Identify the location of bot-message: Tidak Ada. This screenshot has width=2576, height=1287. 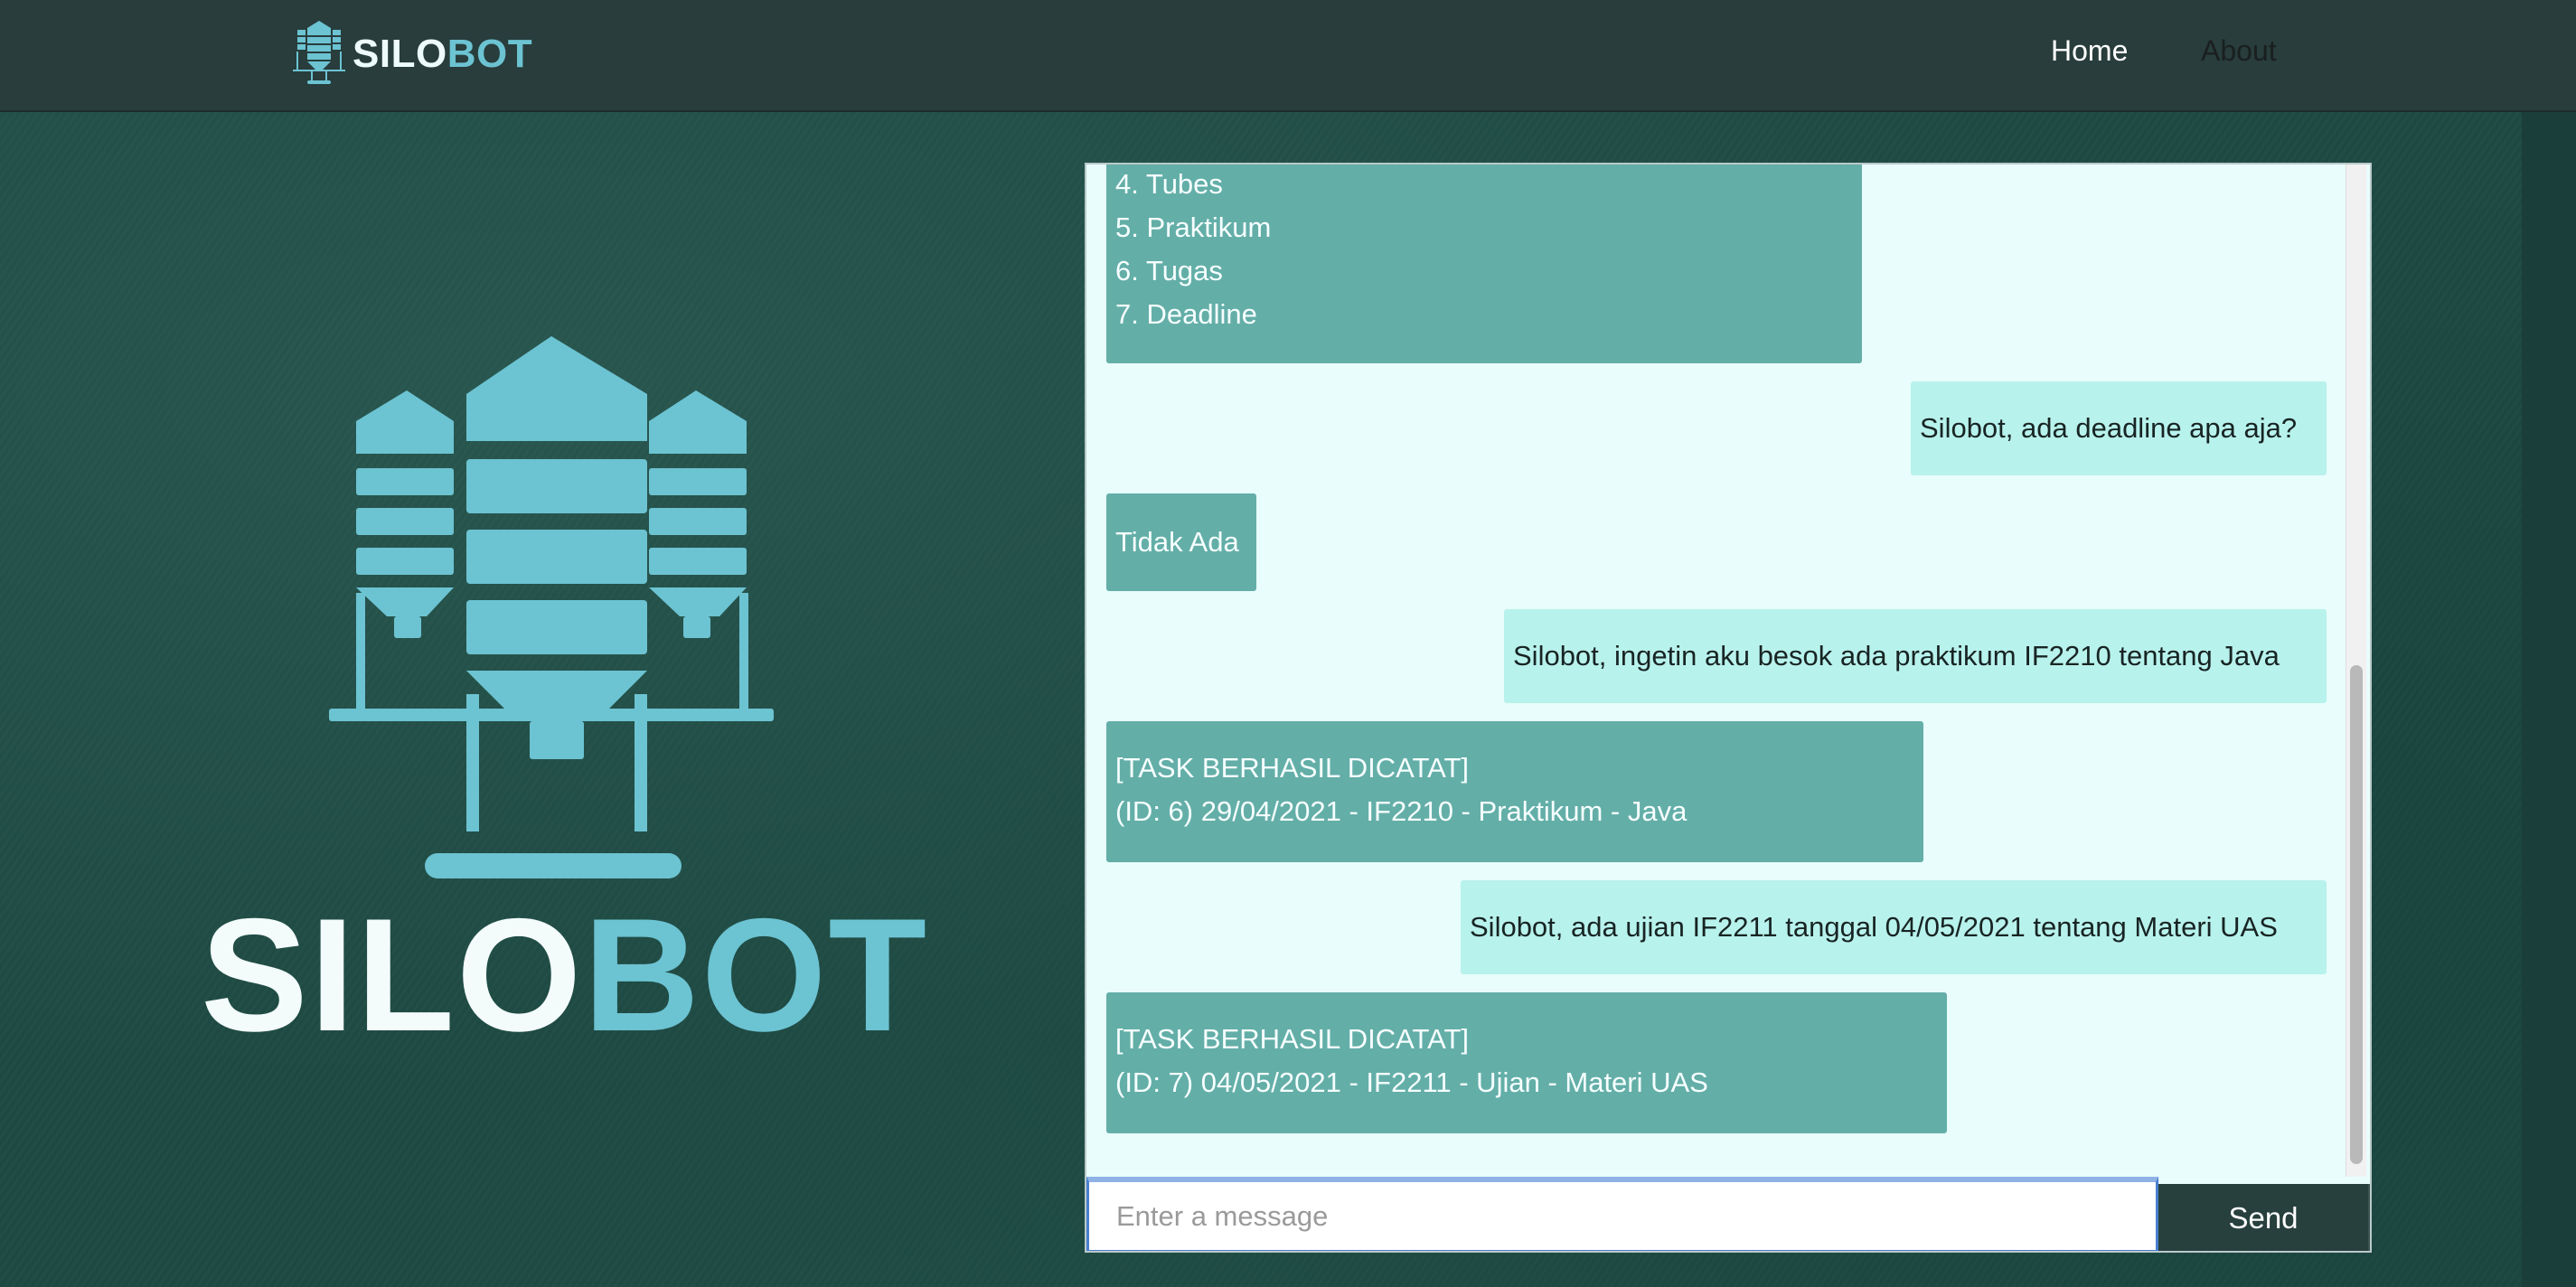
(1181, 542).